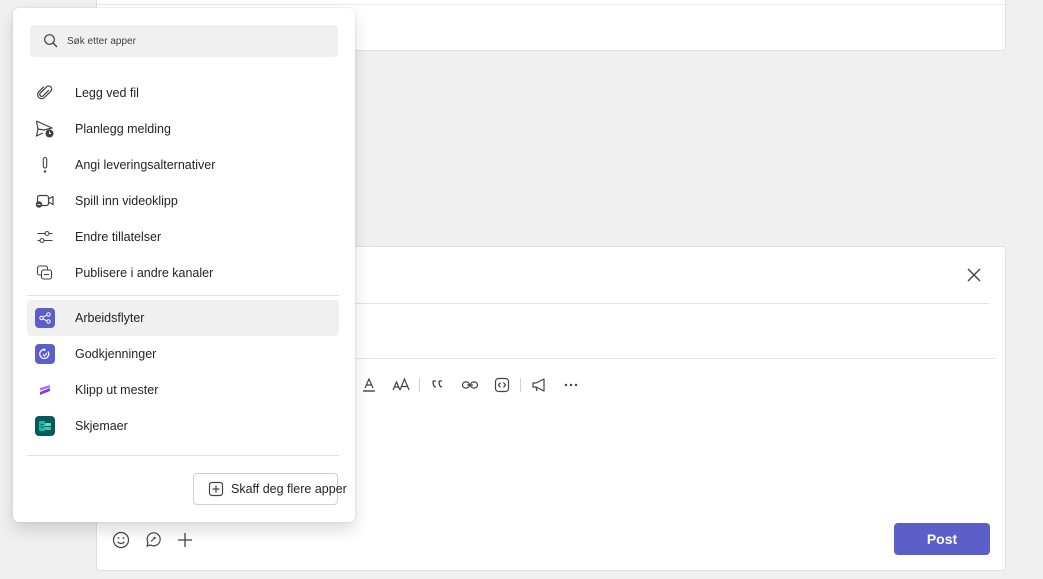 Image resolution: width=1043 pixels, height=579 pixels. I want to click on search-icon, so click(51, 41).